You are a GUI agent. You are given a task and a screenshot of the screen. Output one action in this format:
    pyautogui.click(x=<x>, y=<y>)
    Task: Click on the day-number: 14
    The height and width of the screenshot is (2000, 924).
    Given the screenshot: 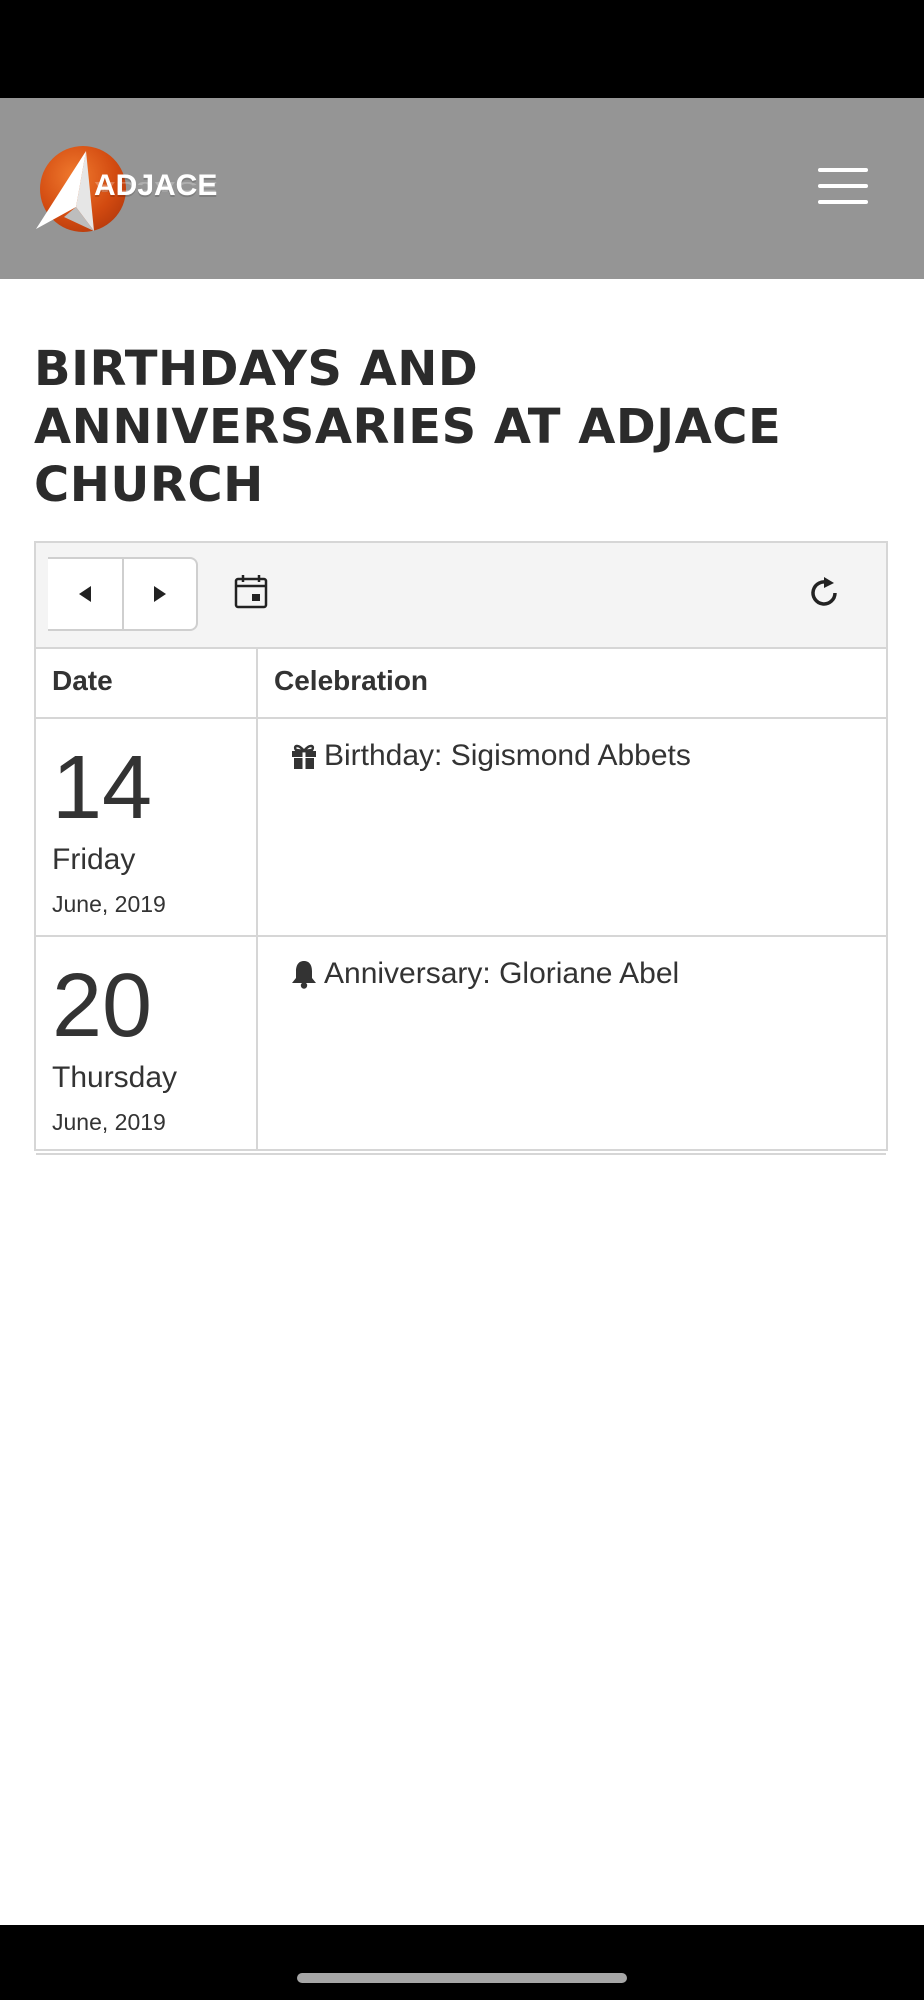 What is the action you would take?
    pyautogui.click(x=102, y=788)
    